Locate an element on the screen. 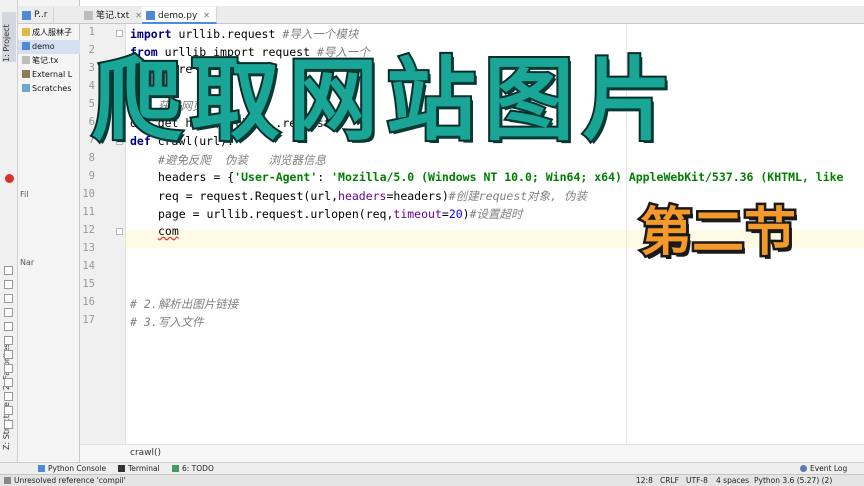  scratches-icon is located at coordinates (26, 88).